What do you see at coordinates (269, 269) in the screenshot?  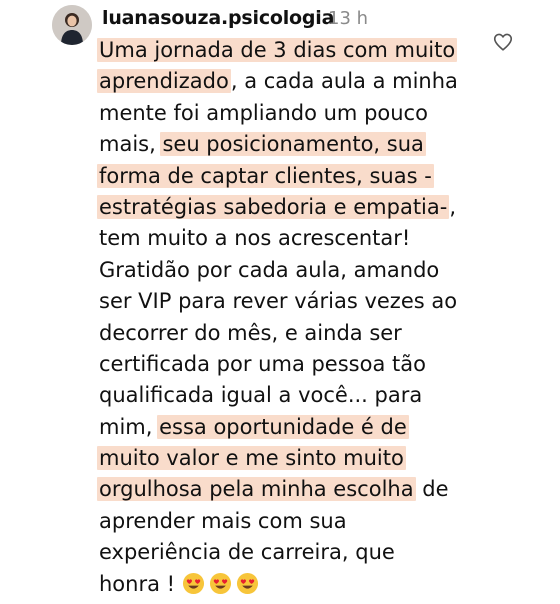 I see `plain-text: Gratidão por cada aula, amando` at bounding box center [269, 269].